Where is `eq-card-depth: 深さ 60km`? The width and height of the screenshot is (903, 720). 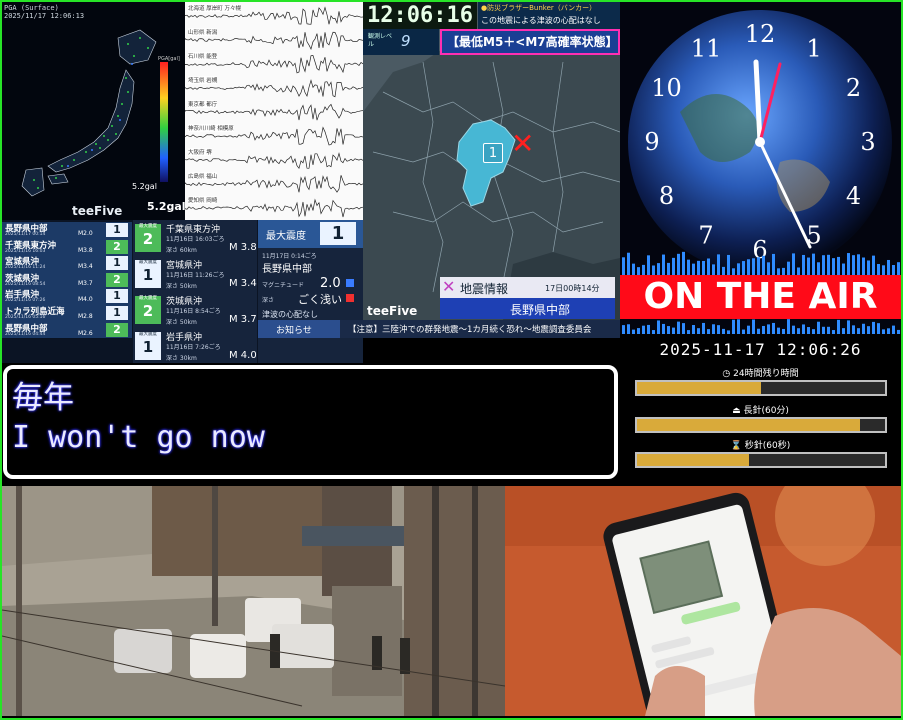
eq-card-depth: 深さ 60km is located at coordinates (181, 250).